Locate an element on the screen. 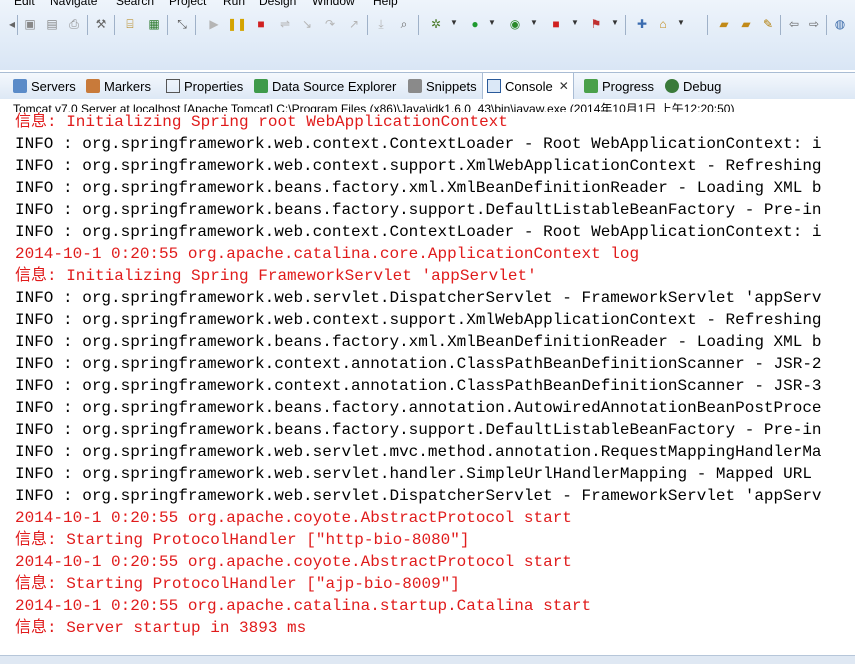 The height and width of the screenshot is (664, 855). tab-snippets: Snippets is located at coordinates (442, 86).